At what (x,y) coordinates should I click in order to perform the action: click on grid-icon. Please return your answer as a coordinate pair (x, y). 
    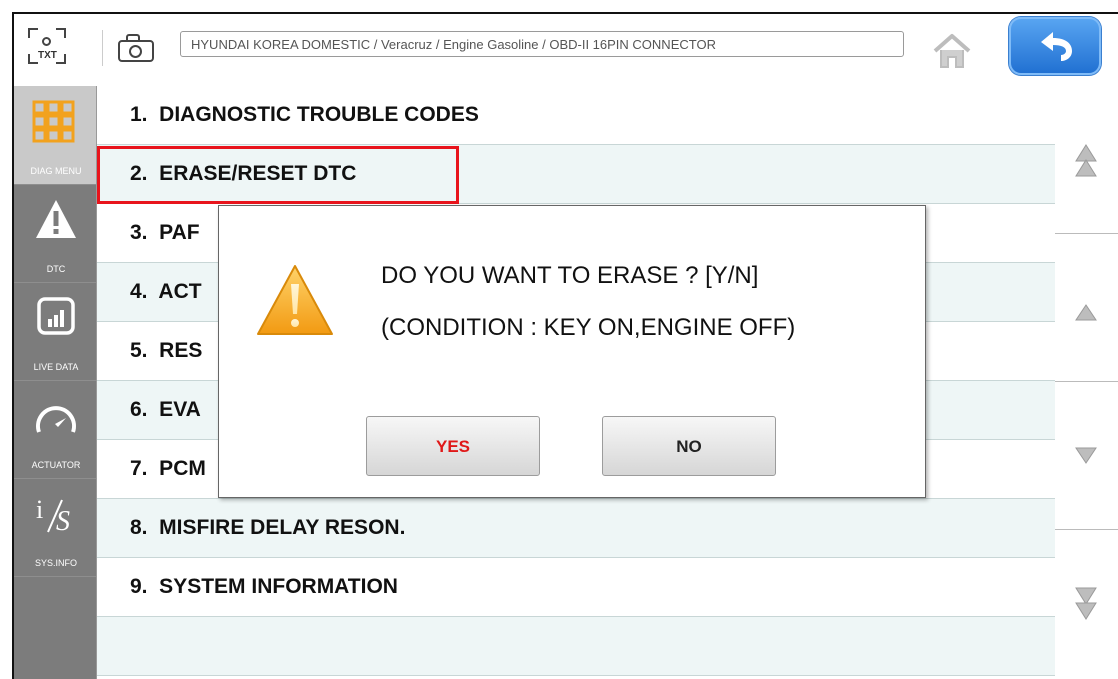
    Looking at the image, I should click on (53, 121).